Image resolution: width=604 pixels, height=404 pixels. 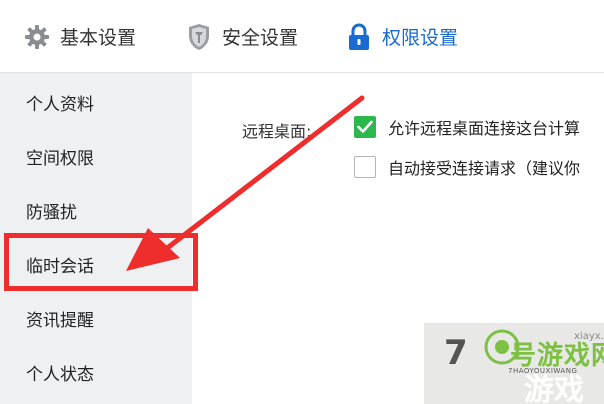 I want to click on tab-security-settings: 安全设置, so click(x=241, y=36).